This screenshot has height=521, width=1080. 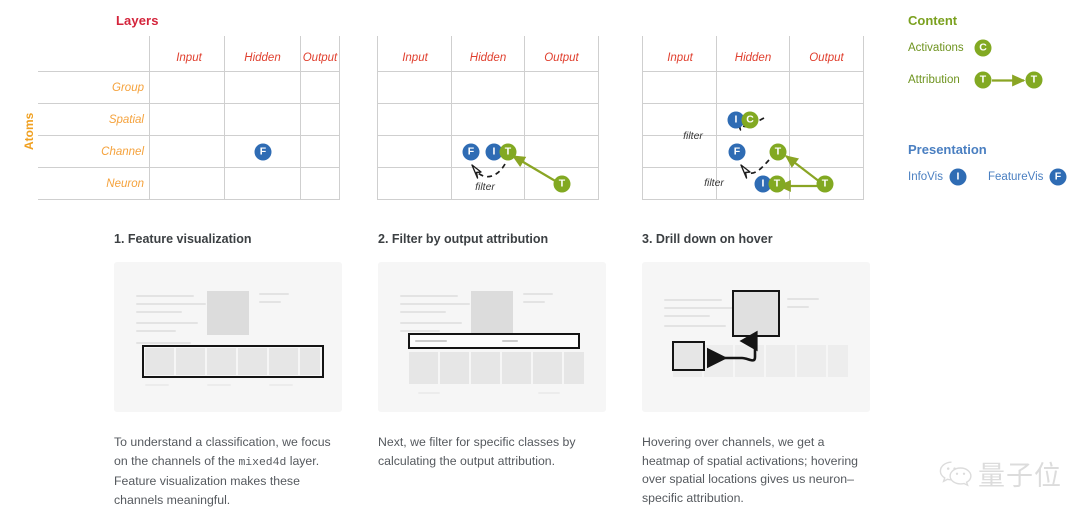 What do you see at coordinates (714, 183) in the screenshot?
I see `filter-label-lower: filter` at bounding box center [714, 183].